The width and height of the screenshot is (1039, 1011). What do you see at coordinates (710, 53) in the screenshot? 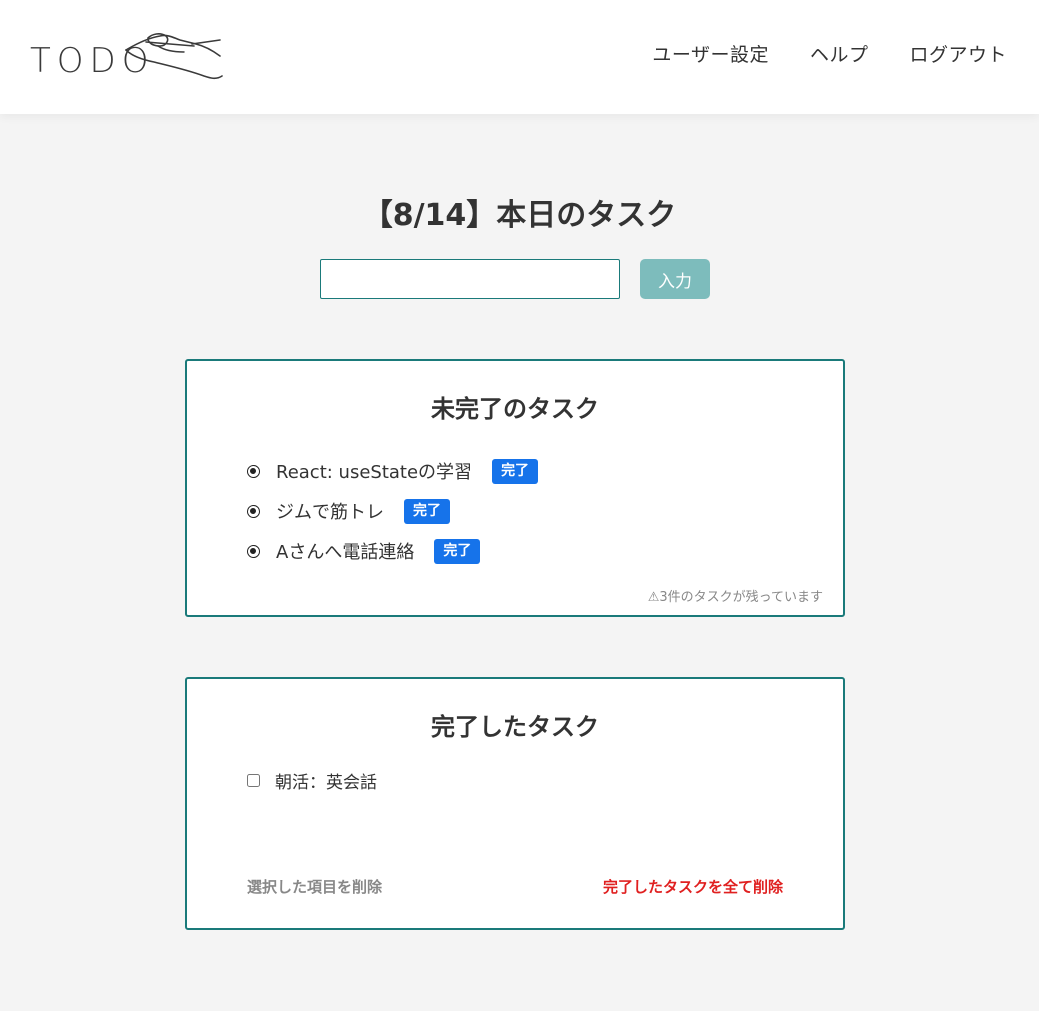
I see `nav-user-settings: ユーザー設定` at bounding box center [710, 53].